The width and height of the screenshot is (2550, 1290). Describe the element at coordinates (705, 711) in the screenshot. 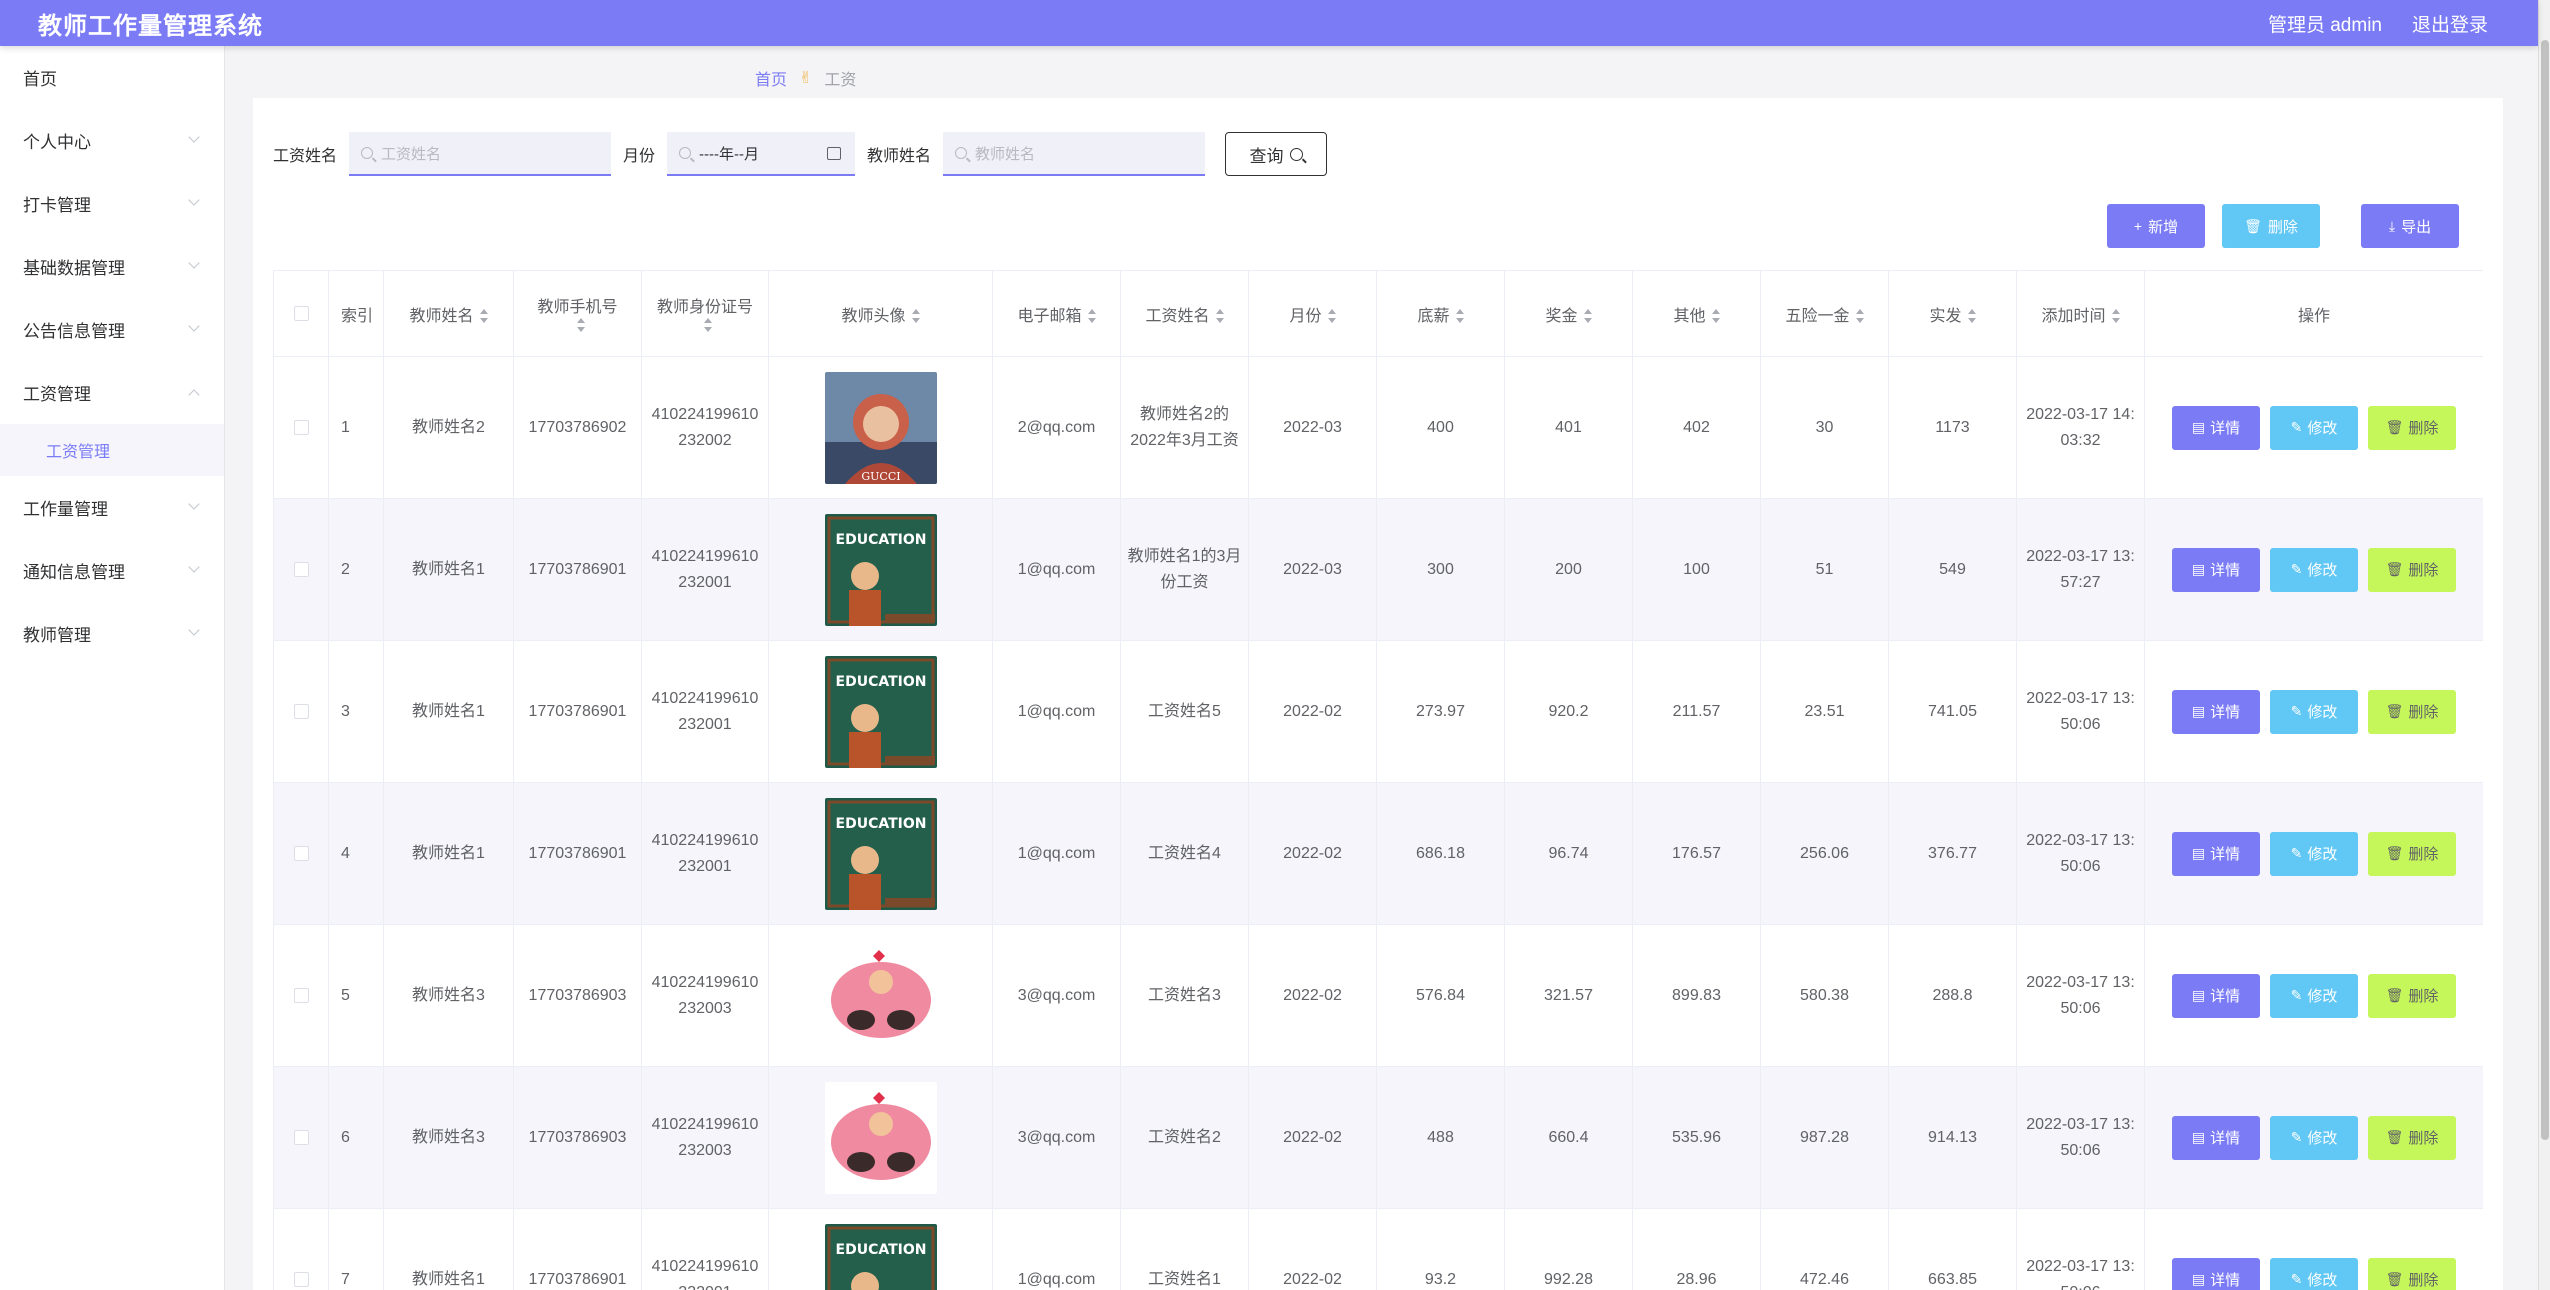

I see `cell-idcard: 410224199610232001` at that location.